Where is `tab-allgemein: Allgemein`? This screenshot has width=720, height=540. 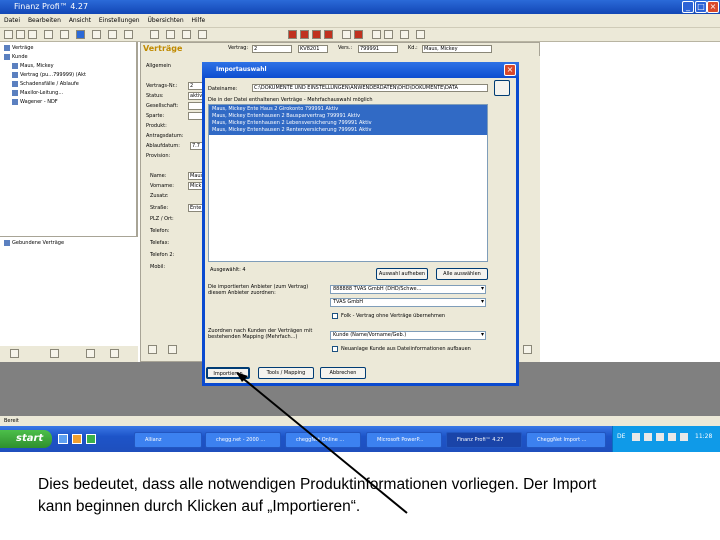
tab-allgemein: Allgemein is located at coordinates (158, 66).